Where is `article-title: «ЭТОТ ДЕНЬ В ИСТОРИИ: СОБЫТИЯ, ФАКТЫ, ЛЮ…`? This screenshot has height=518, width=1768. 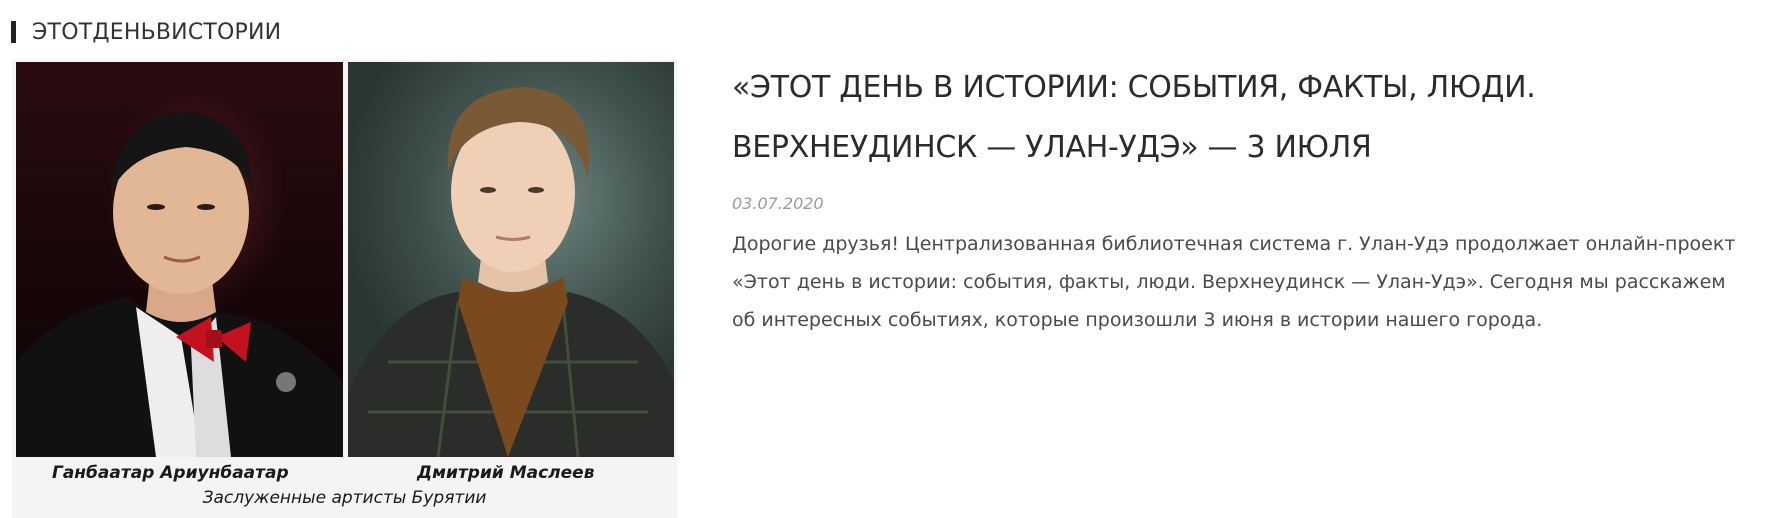 article-title: «ЭТОТ ДЕНЬ В ИСТОРИИ: СОБЫТИЯ, ФАКТЫ, ЛЮ… is located at coordinates (1247, 118).